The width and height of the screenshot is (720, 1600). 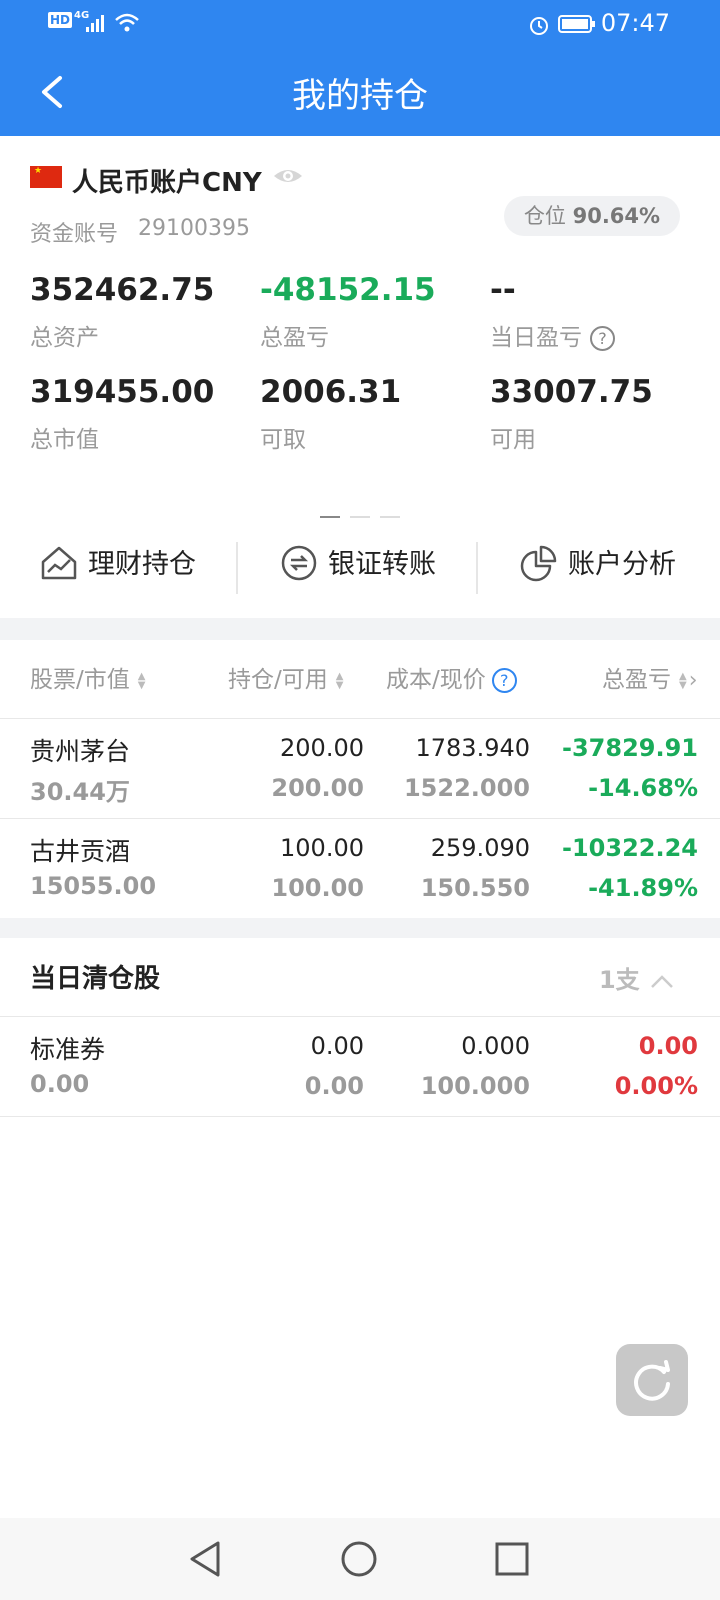 I want to click on account-number: 29100395, so click(x=194, y=228).